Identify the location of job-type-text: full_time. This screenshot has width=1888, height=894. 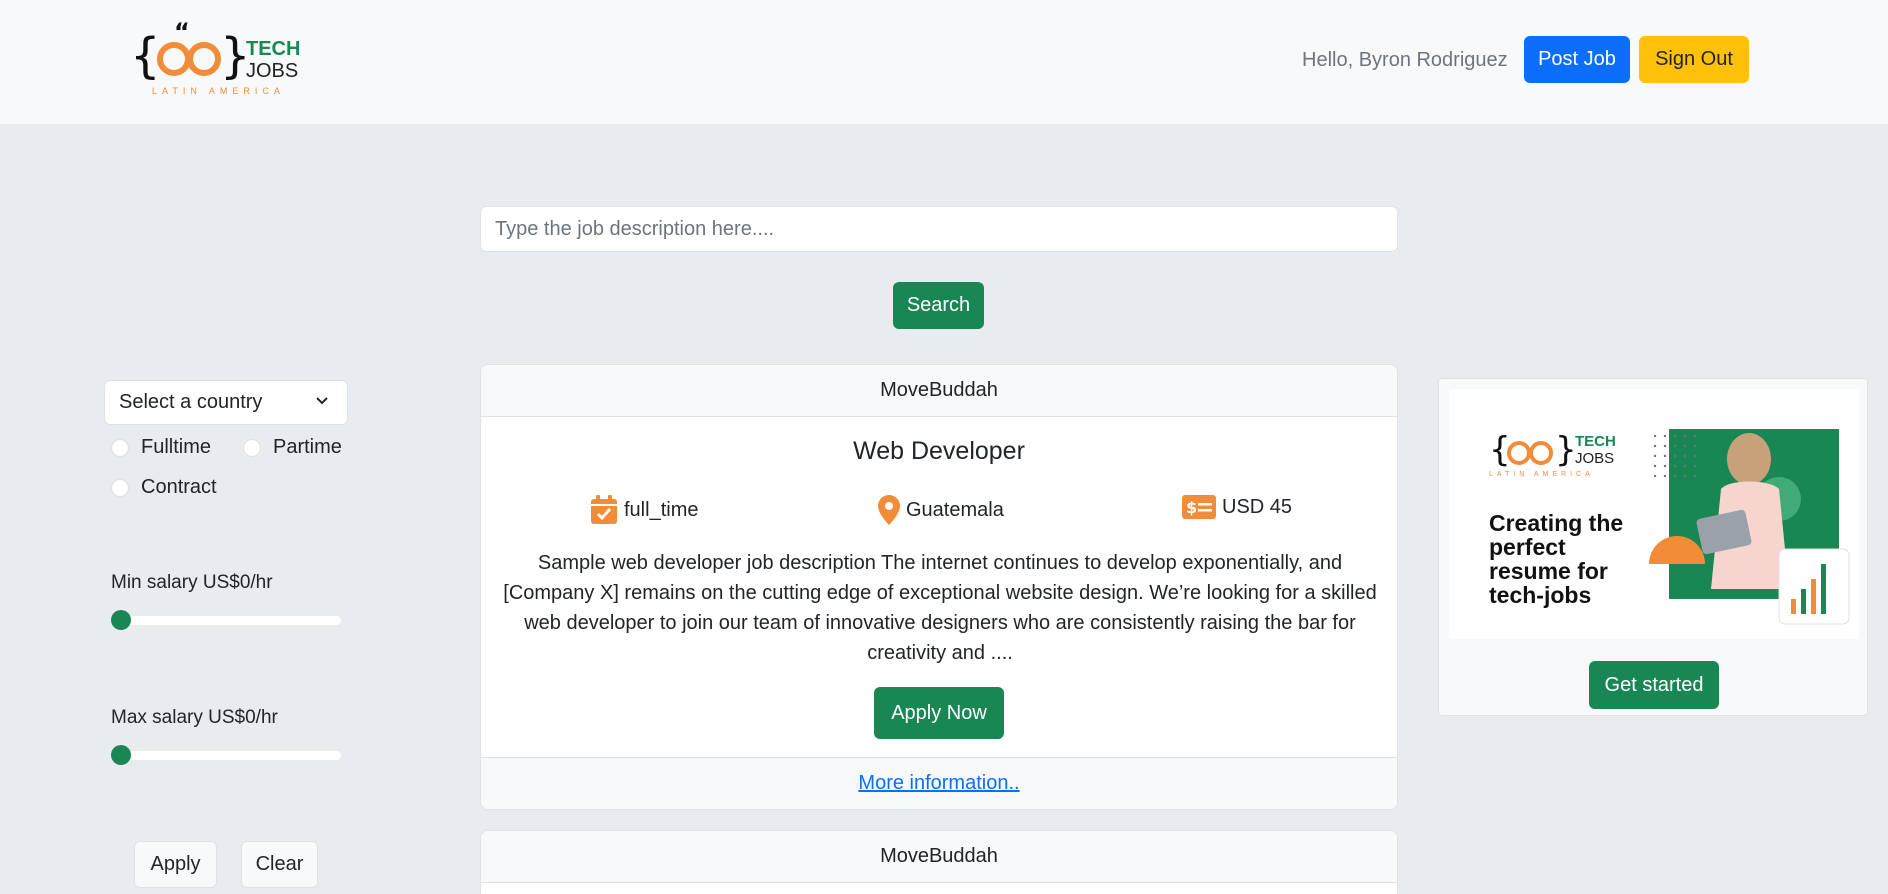
(661, 509).